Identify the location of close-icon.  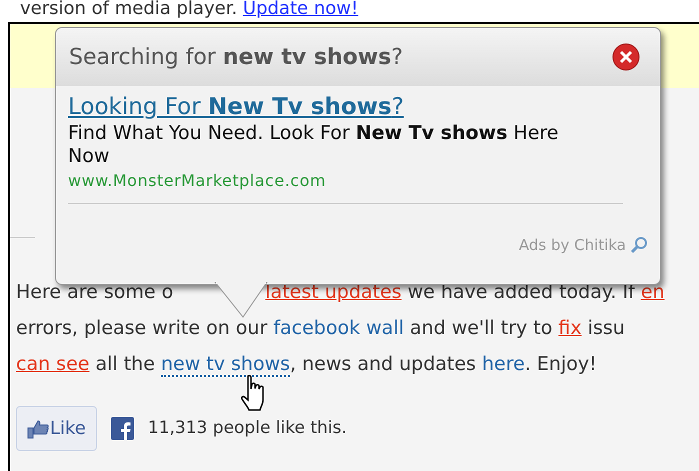
(626, 57).